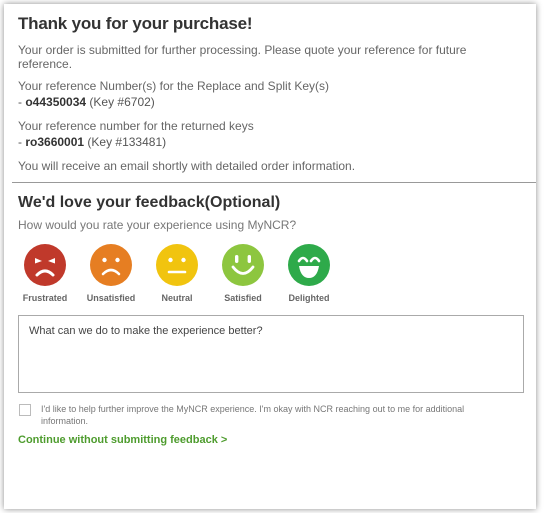 The width and height of the screenshot is (544, 513). Describe the element at coordinates (55, 142) in the screenshot. I see `returned-ref-number: ro3660001` at that location.